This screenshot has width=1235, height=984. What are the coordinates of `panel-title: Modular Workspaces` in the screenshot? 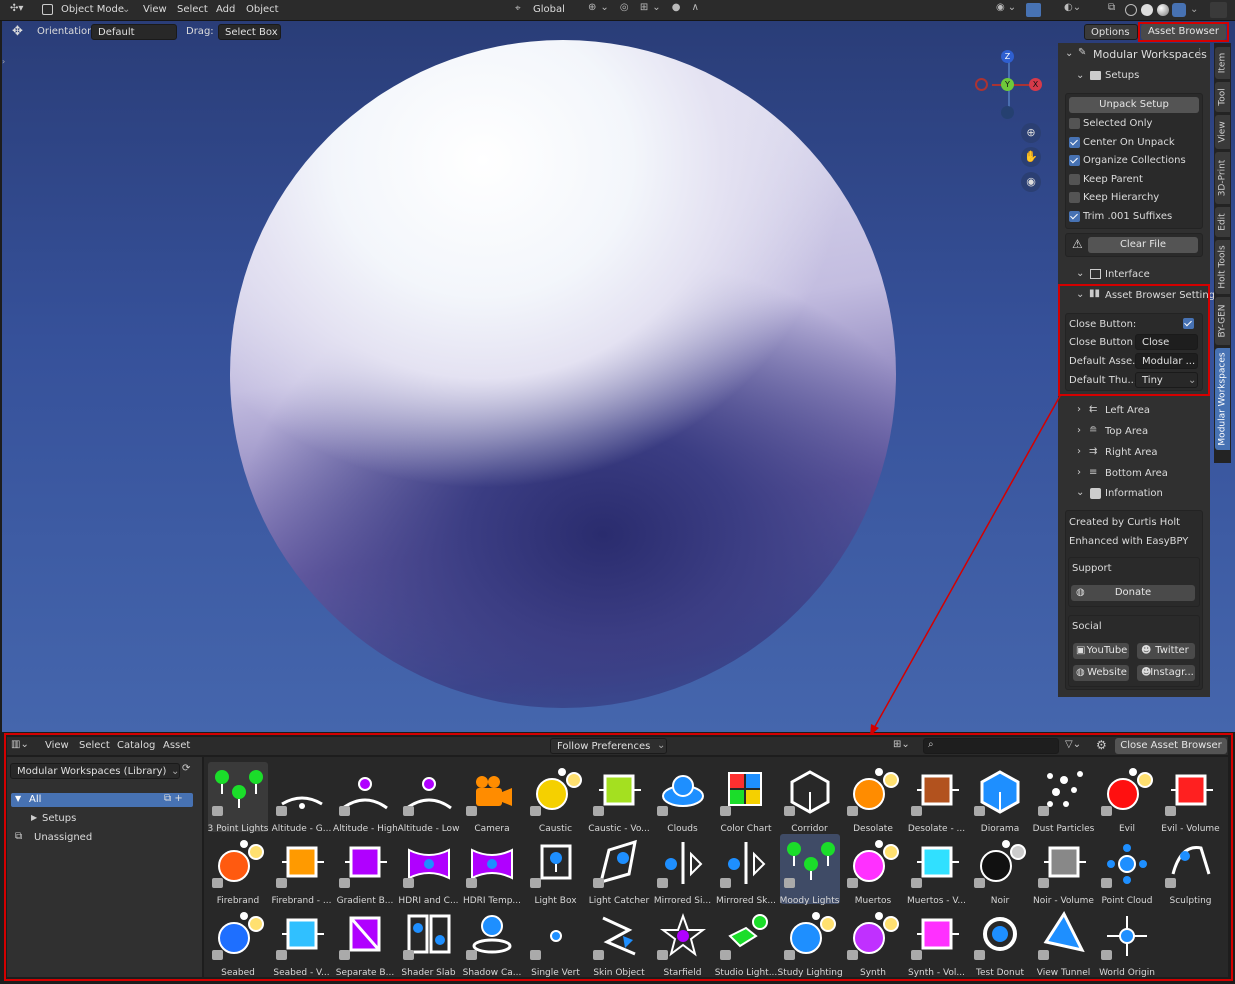 It's located at (1150, 54).